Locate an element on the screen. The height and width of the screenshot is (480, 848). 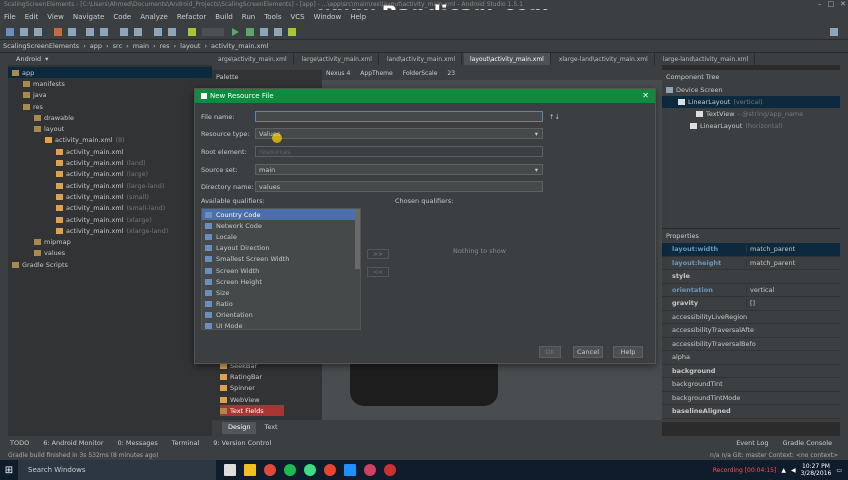
taskbar-search: Search Windows is located at coordinates (117, 470).